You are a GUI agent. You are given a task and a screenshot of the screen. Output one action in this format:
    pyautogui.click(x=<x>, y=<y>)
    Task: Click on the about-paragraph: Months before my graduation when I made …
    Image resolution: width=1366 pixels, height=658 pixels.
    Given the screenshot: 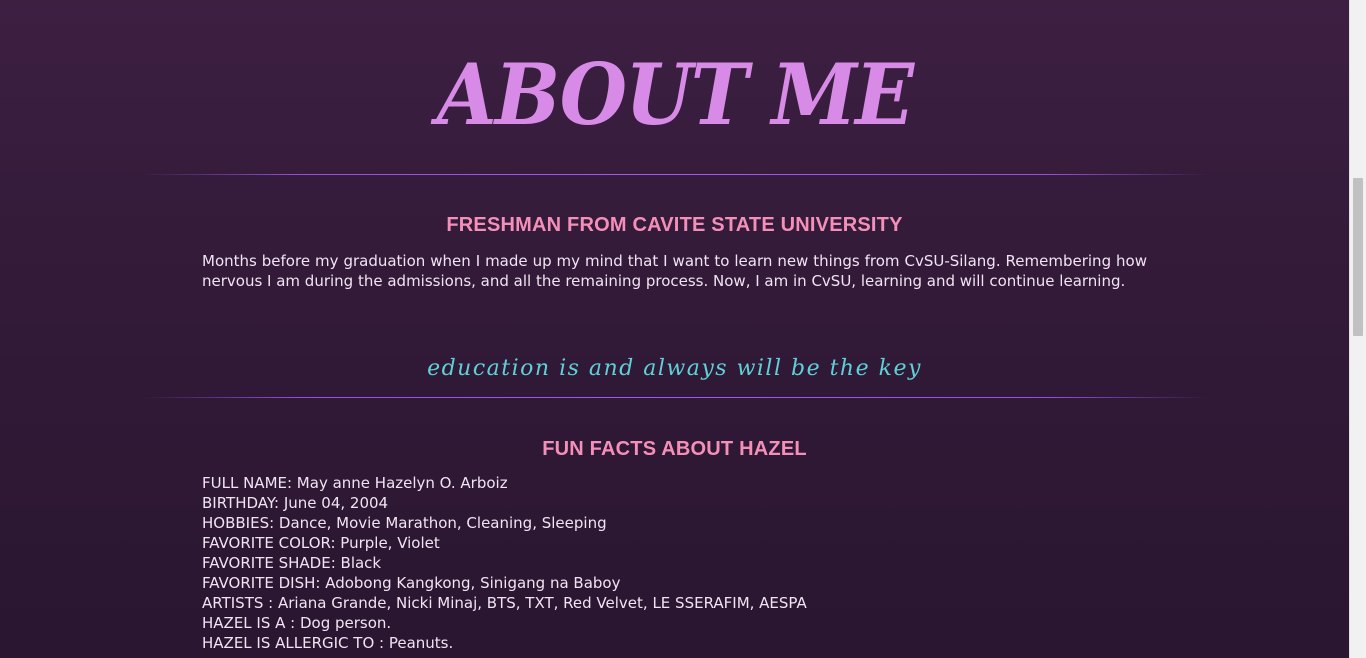 What is the action you would take?
    pyautogui.click(x=674, y=271)
    